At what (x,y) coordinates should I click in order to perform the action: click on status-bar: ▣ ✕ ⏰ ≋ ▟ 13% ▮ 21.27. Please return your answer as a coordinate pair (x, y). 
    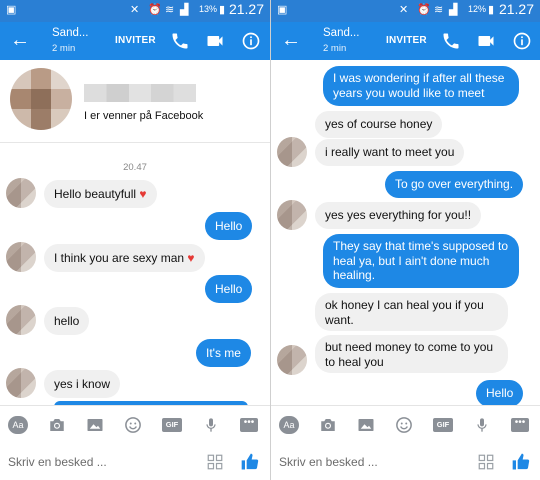
    Looking at the image, I should click on (135, 11).